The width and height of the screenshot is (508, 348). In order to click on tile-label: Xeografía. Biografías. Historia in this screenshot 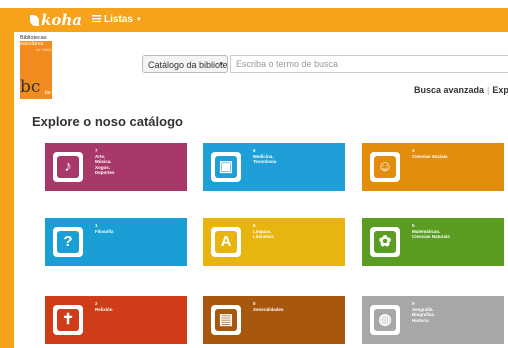, I will do `click(424, 314)`.